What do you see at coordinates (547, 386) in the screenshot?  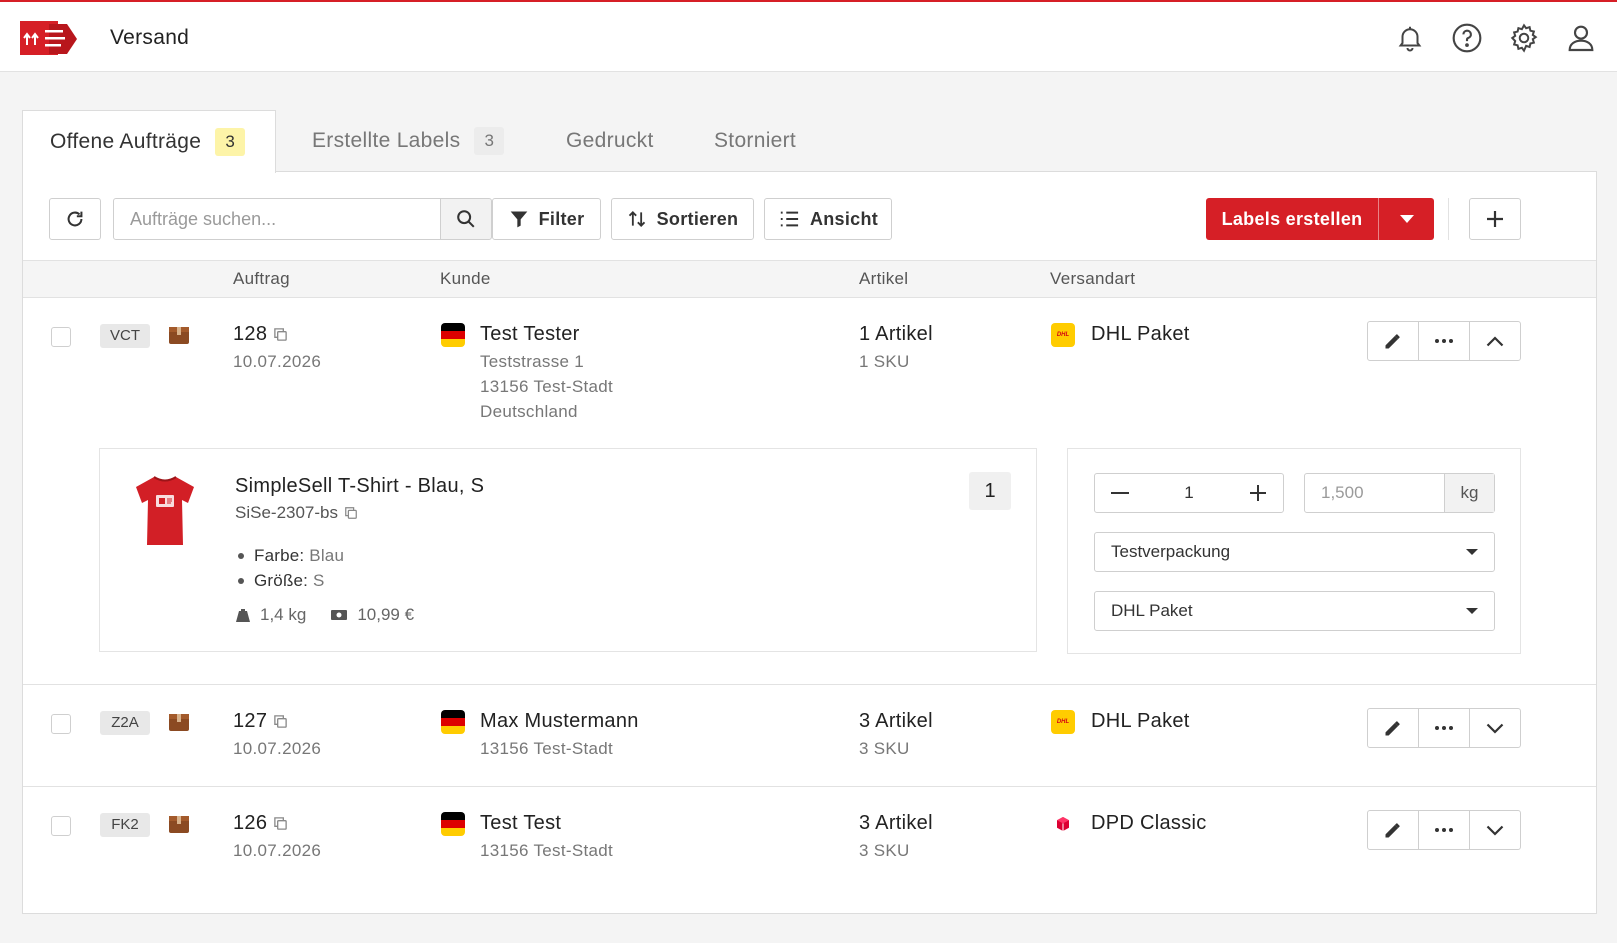 I see `customer-address-city: 13156 Test-Stadt` at bounding box center [547, 386].